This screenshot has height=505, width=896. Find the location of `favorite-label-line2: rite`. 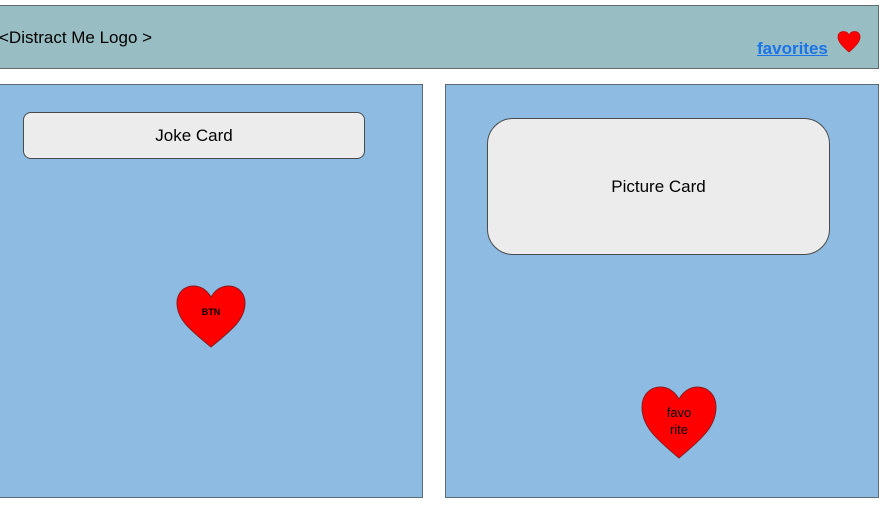

favorite-label-line2: rite is located at coordinates (679, 429).